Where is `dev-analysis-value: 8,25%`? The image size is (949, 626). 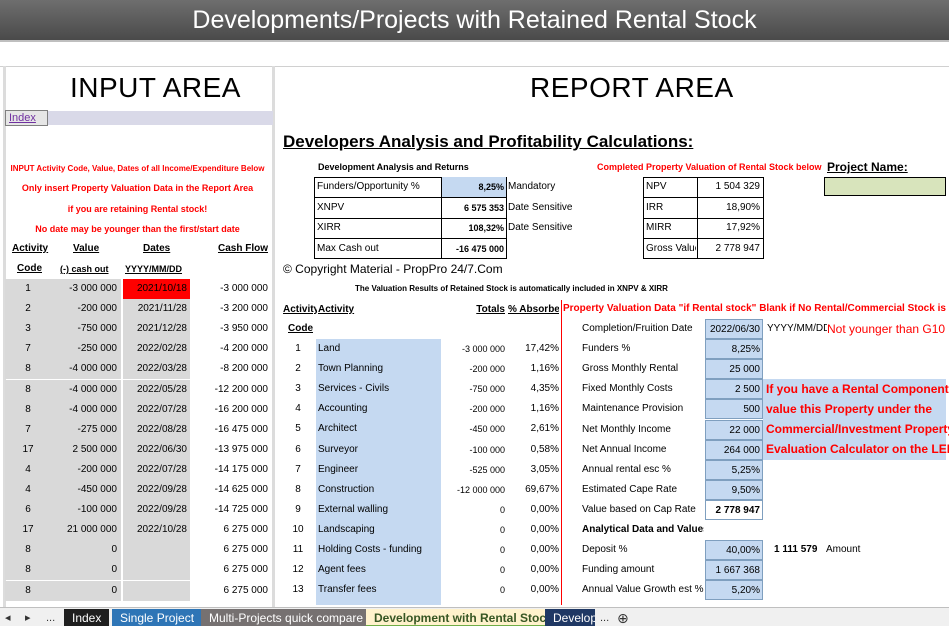
dev-analysis-value: 8,25% is located at coordinates (473, 187).